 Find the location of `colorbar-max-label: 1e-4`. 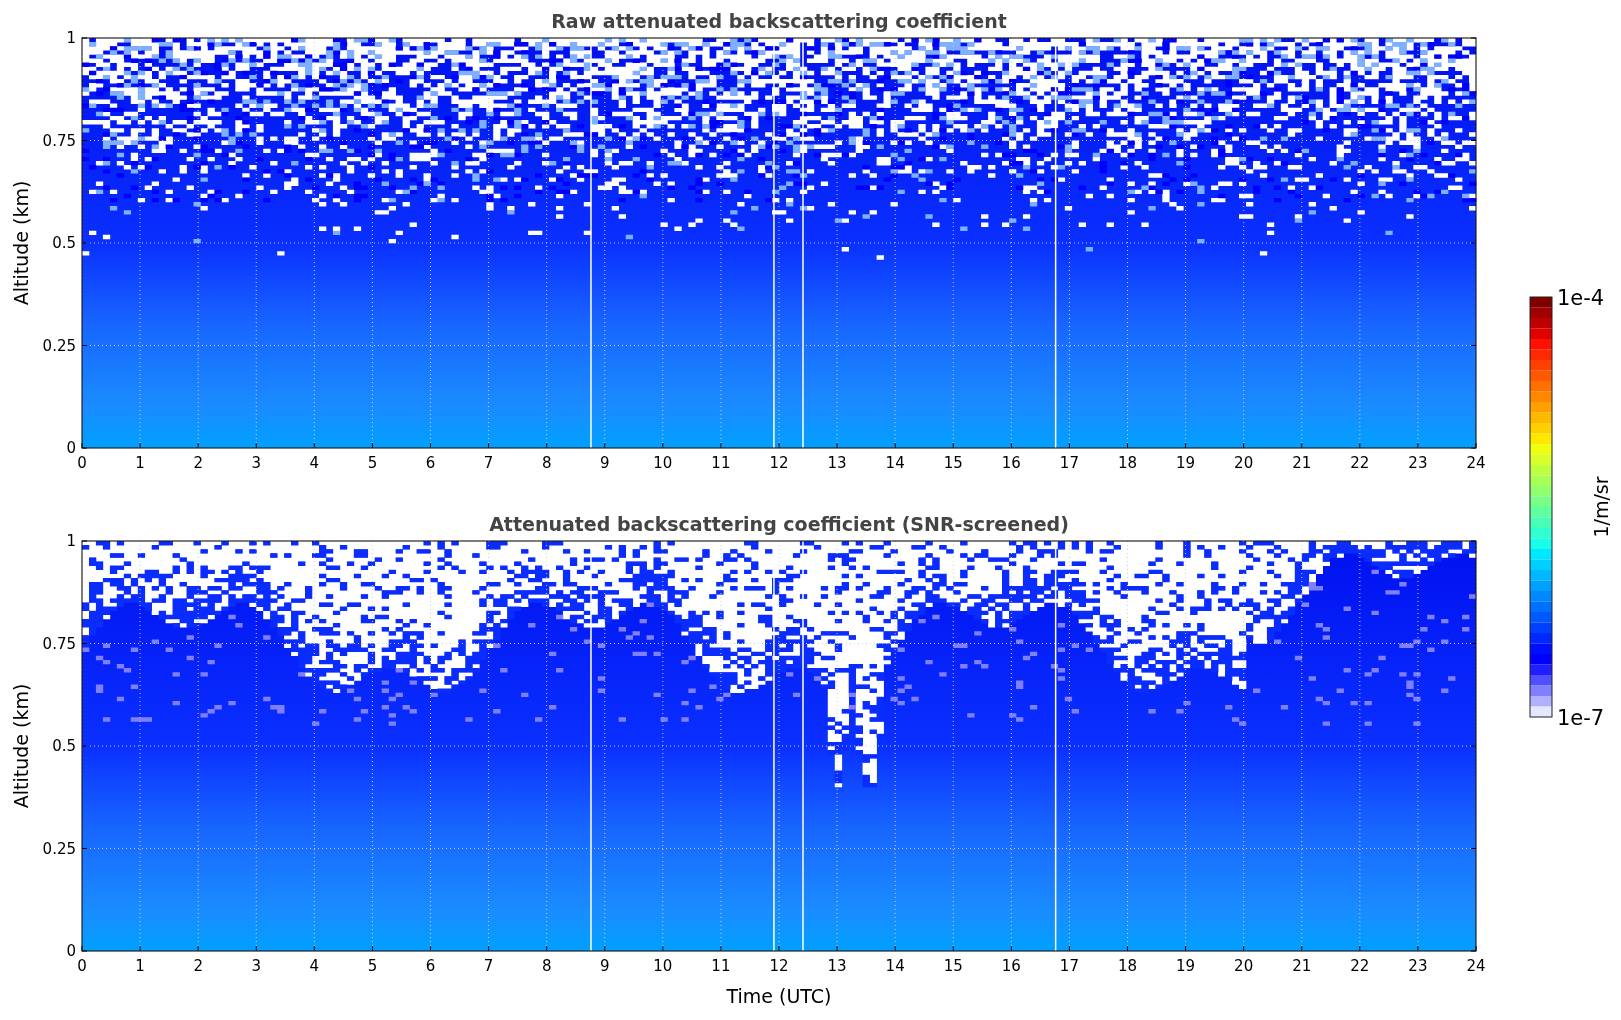

colorbar-max-label: 1e-4 is located at coordinates (1581, 298).